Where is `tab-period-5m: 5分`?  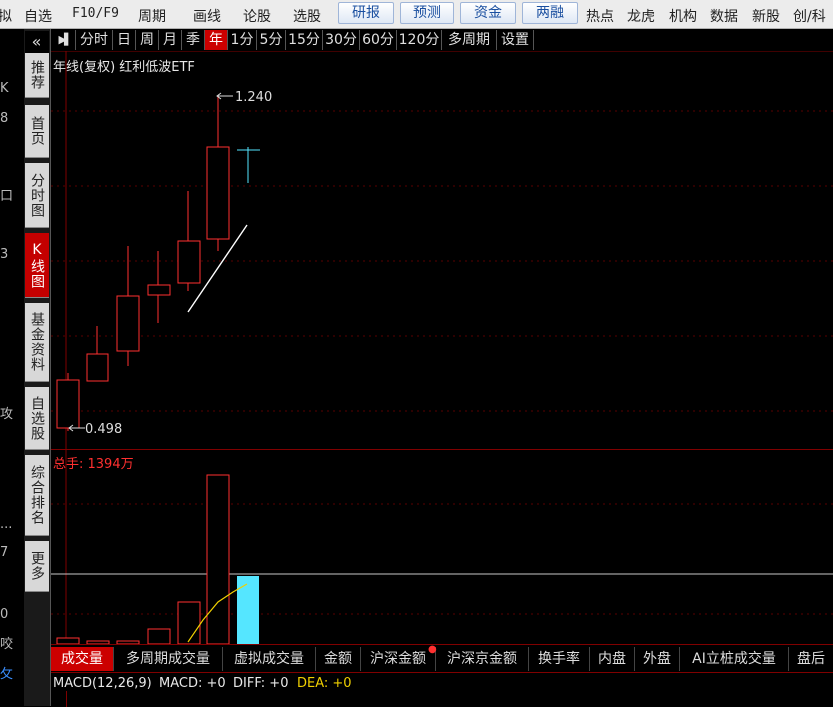 tab-period-5m: 5分 is located at coordinates (271, 40).